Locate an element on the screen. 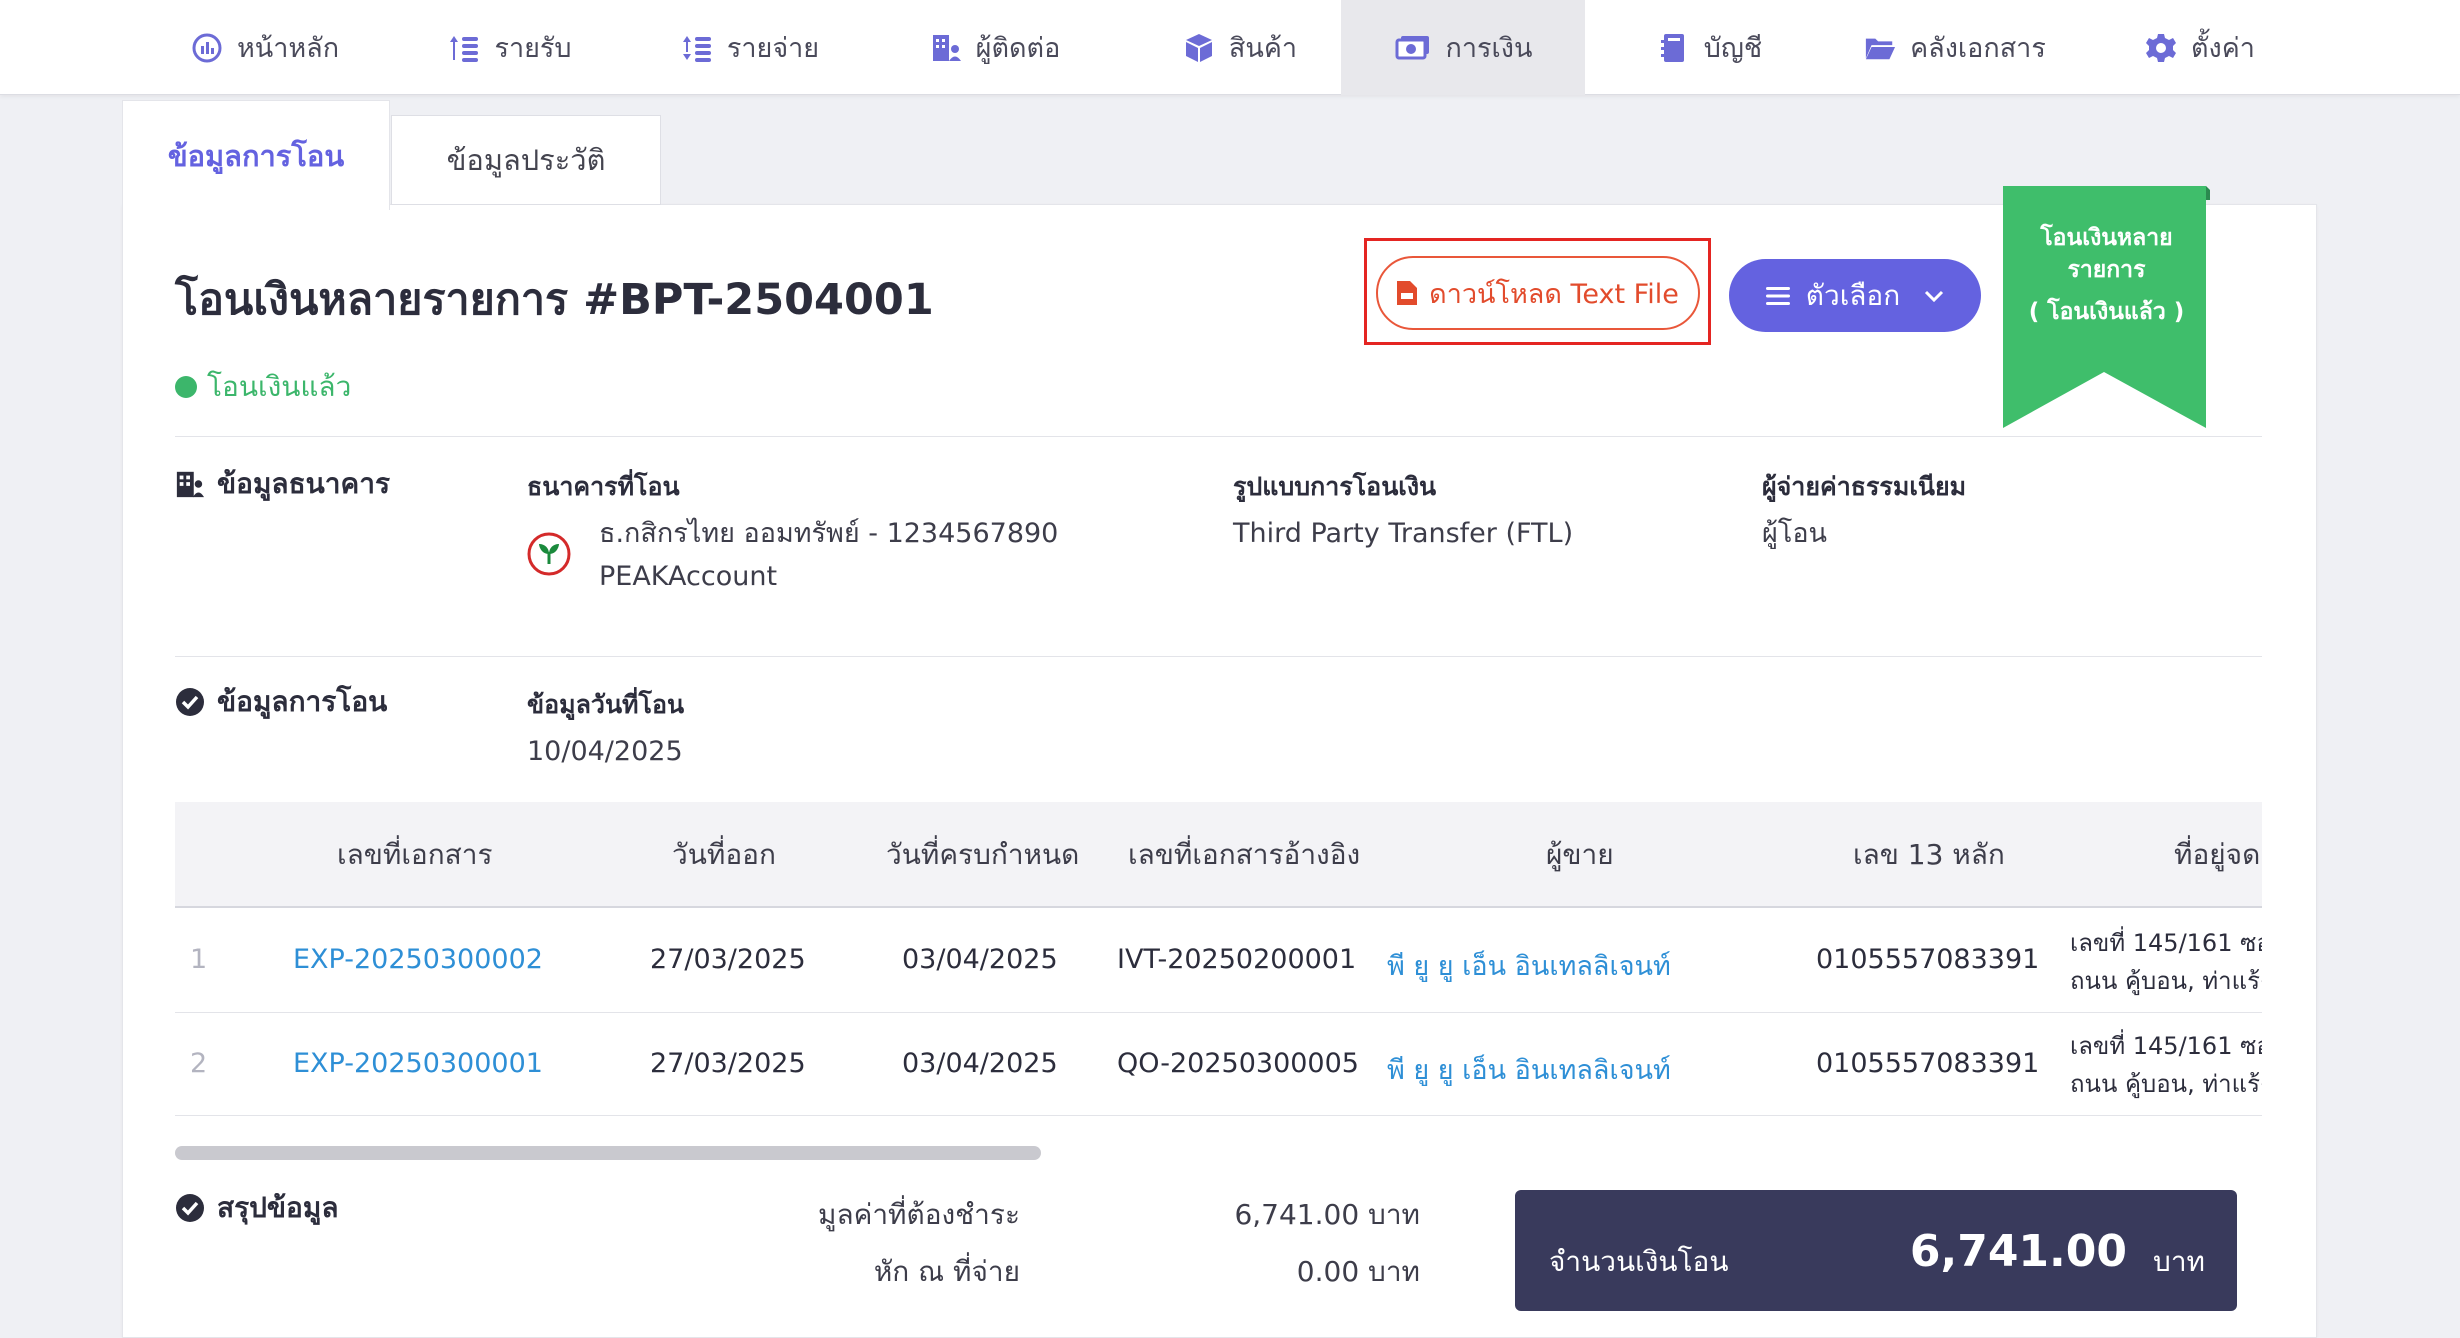 The height and width of the screenshot is (1338, 2460). column-header-vendor: ผู้ขาย is located at coordinates (1580, 854).